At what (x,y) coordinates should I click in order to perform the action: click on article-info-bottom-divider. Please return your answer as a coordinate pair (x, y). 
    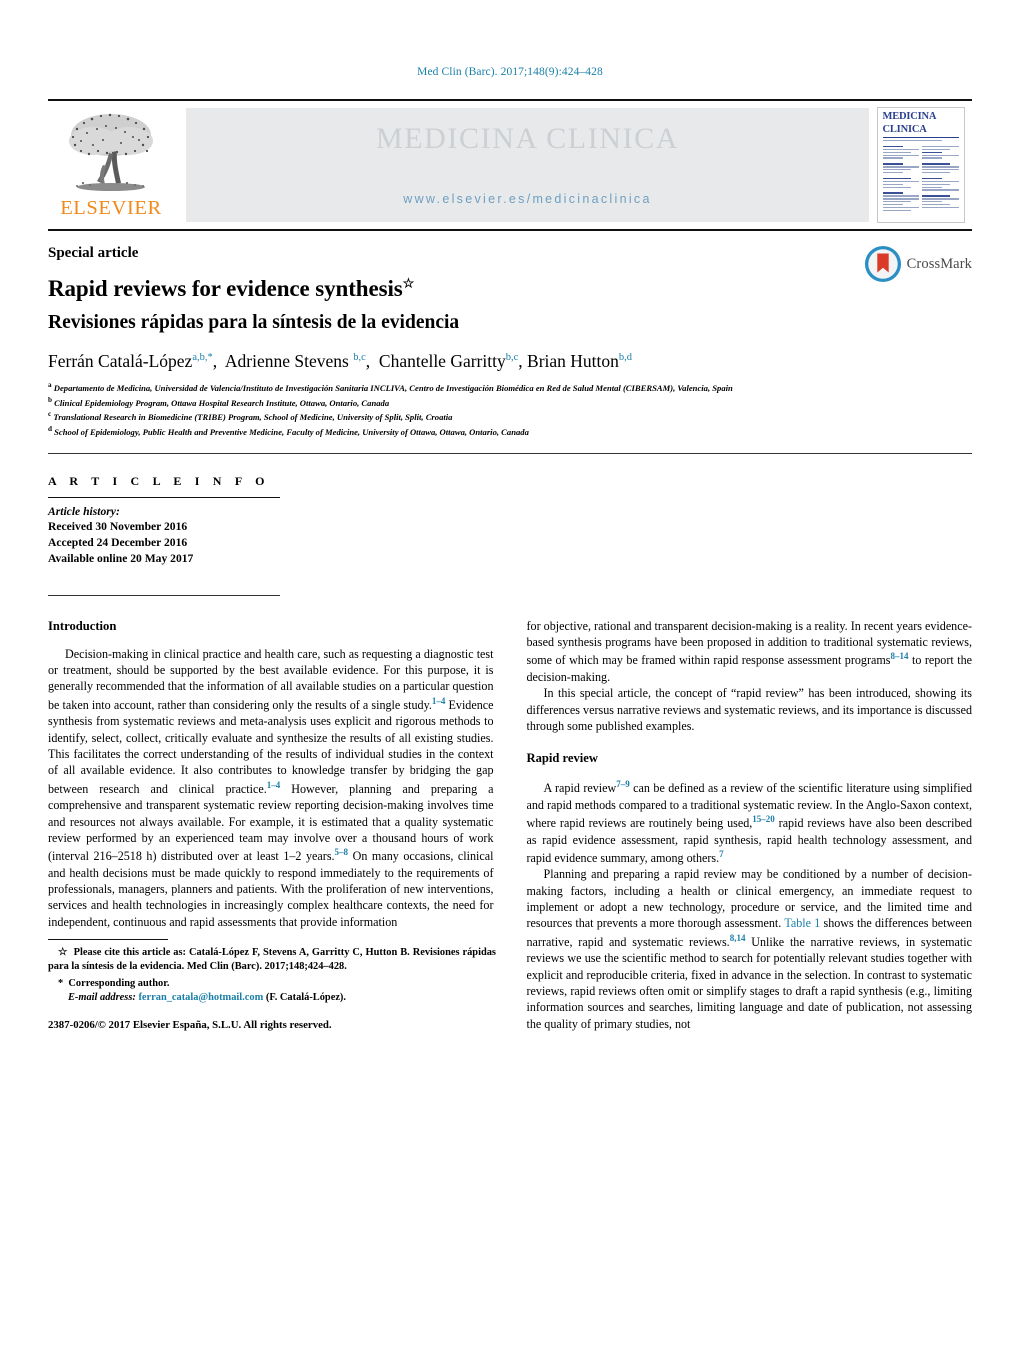
    Looking at the image, I should click on (164, 595).